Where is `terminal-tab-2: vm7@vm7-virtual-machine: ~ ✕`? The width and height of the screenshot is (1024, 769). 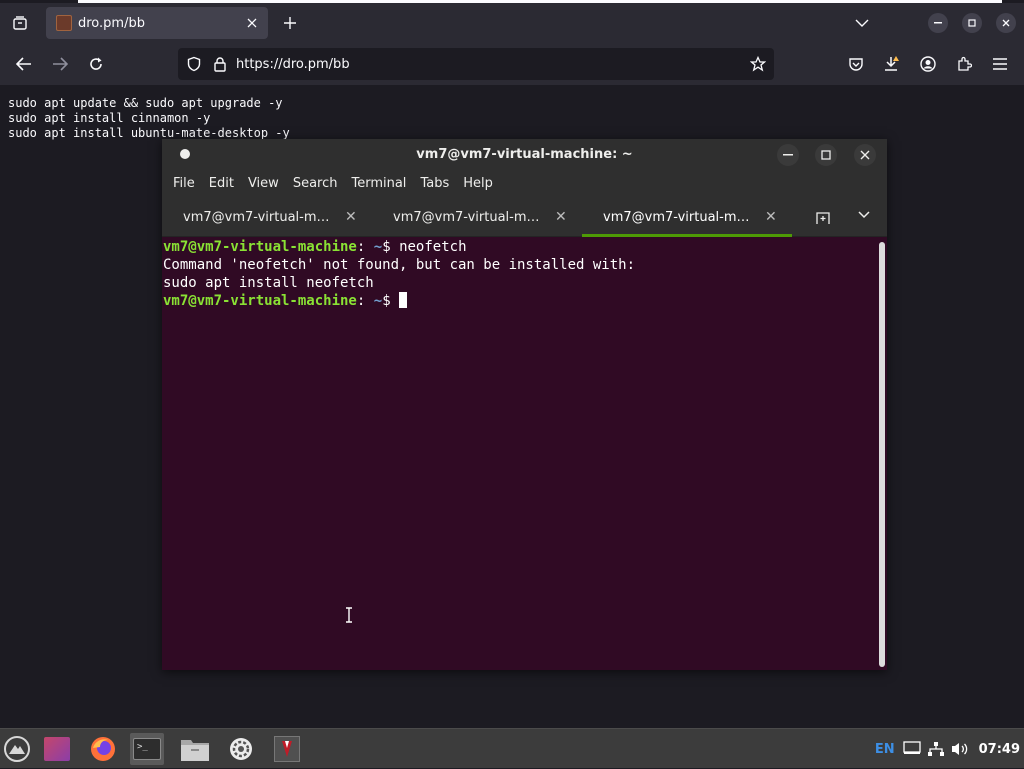
terminal-tab-2: vm7@vm7-virtual-machine: ~ ✕ is located at coordinates (477, 217).